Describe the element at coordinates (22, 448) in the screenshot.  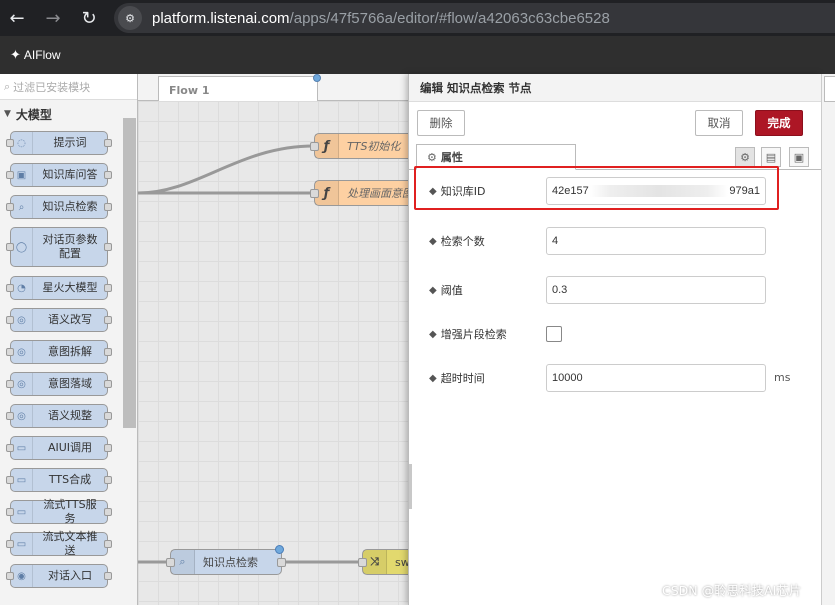
I see `aiui-icon: ▭` at that location.